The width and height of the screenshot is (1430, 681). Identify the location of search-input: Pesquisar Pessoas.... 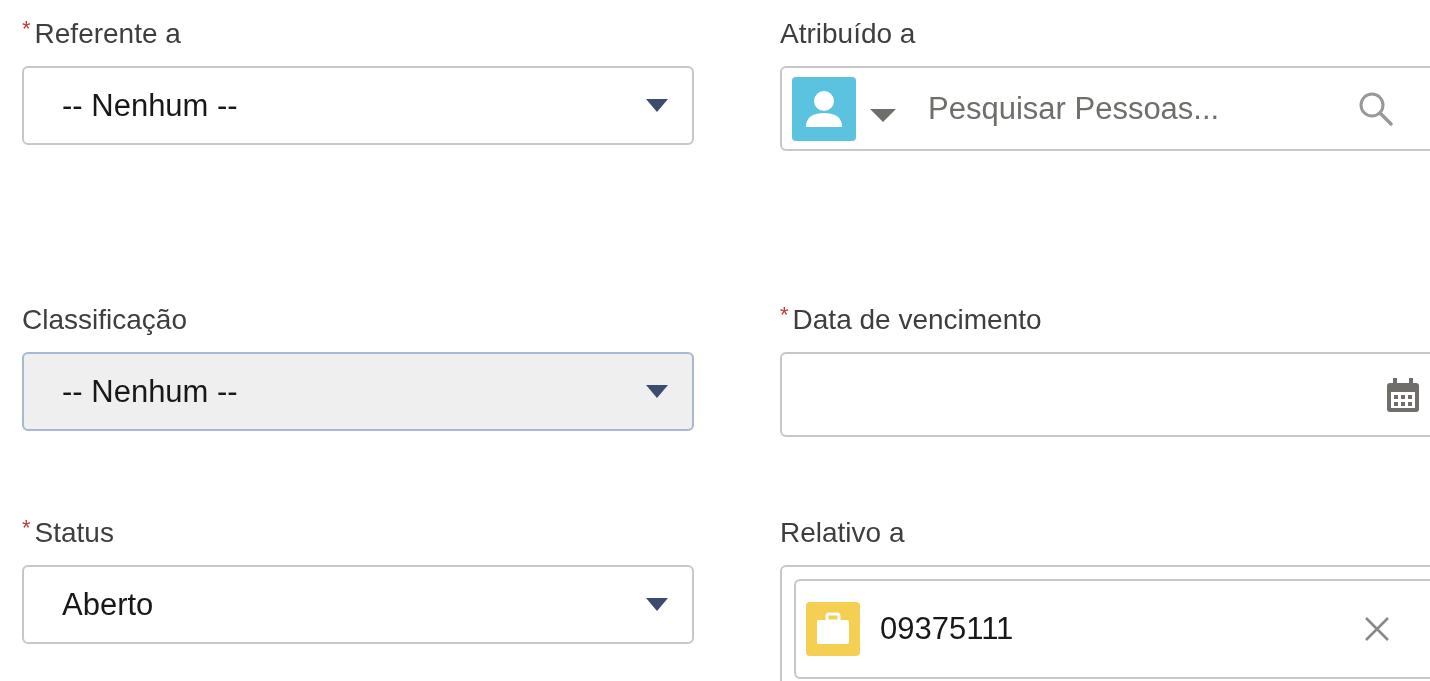
(1138, 108).